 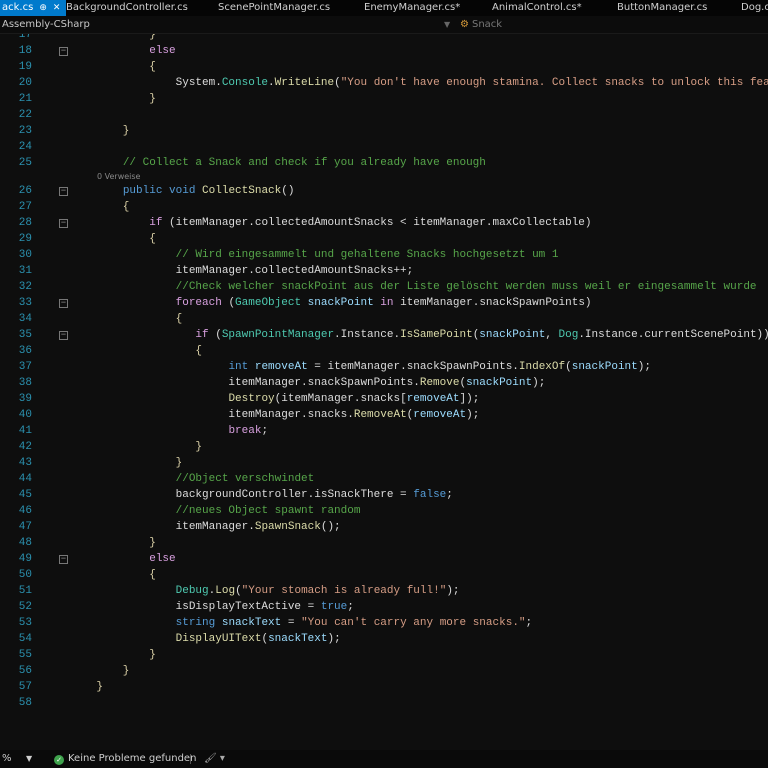 I want to click on tab-dog: Dog.c, so click(x=754, y=8).